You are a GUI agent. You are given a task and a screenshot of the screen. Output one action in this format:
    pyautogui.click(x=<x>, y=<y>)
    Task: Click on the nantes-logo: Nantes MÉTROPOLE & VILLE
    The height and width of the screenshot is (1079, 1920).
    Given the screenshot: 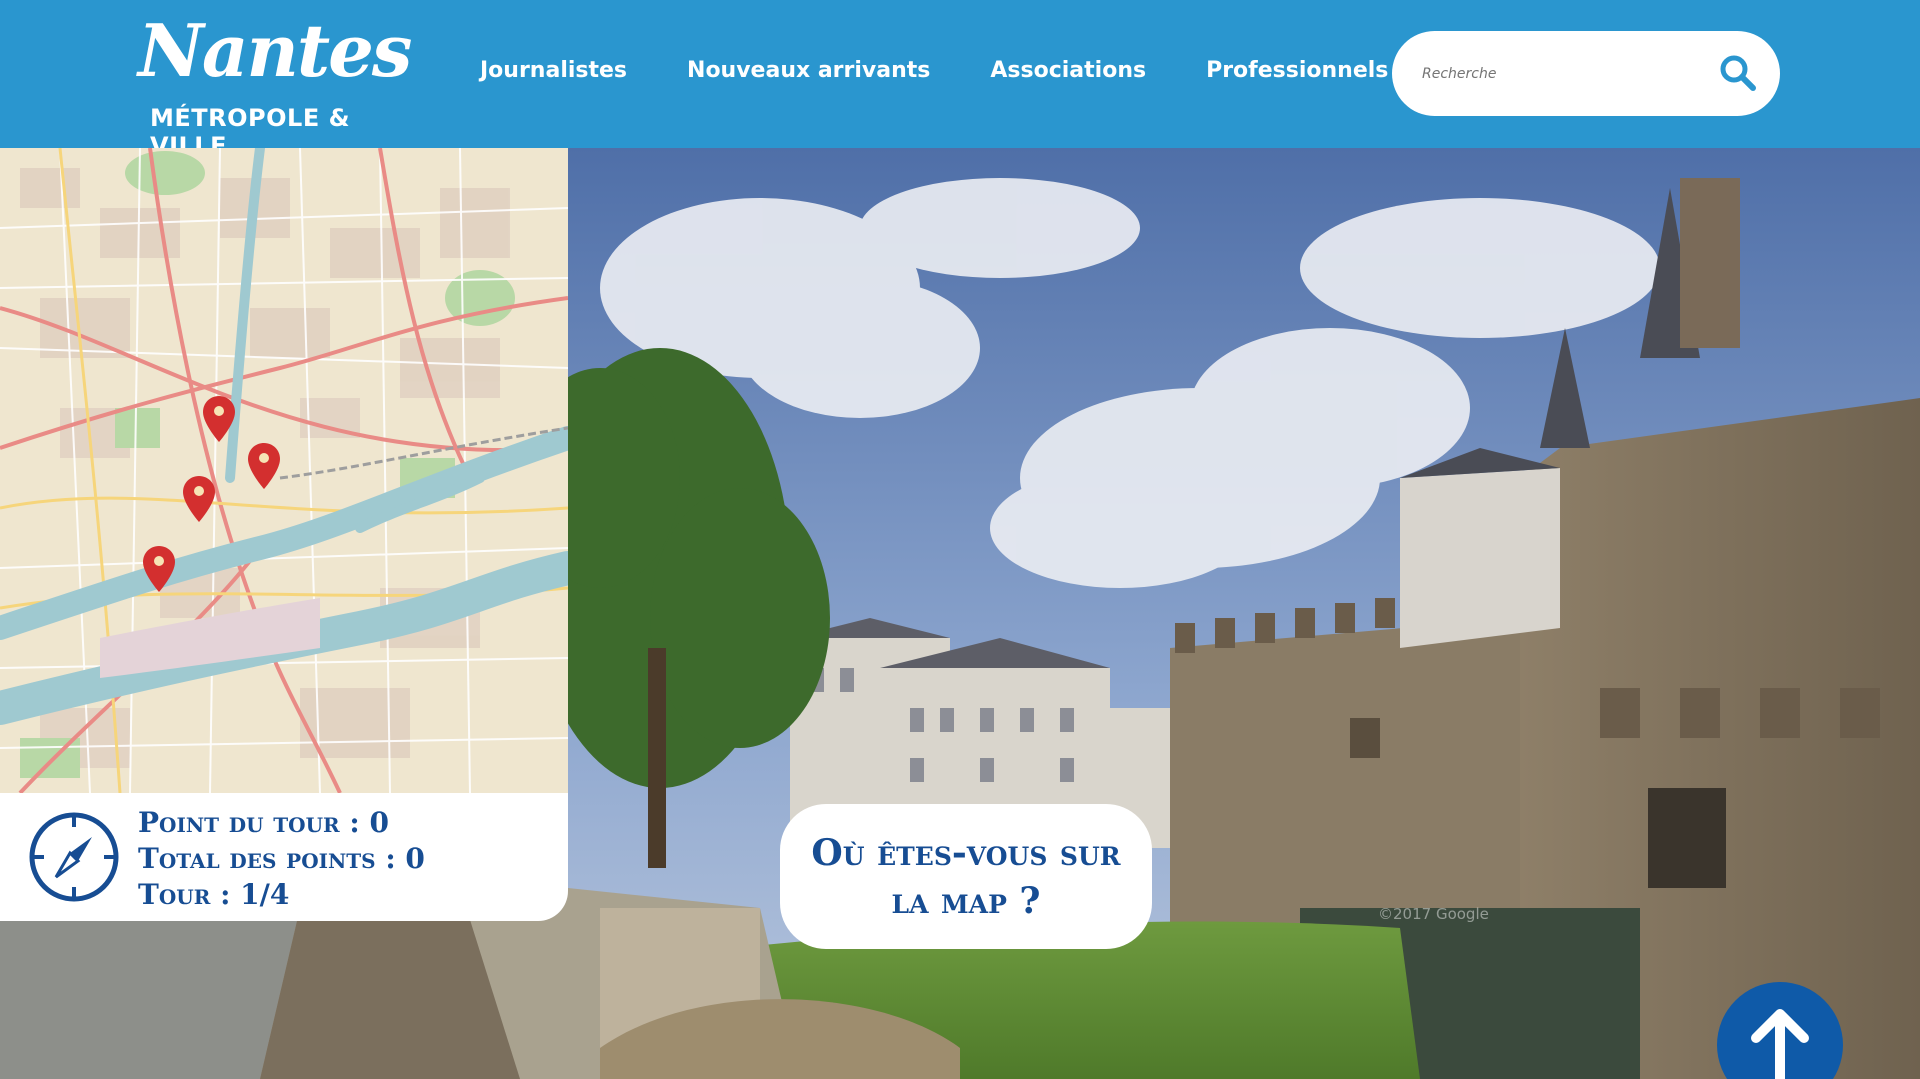 What is the action you would take?
    pyautogui.click(x=275, y=84)
    